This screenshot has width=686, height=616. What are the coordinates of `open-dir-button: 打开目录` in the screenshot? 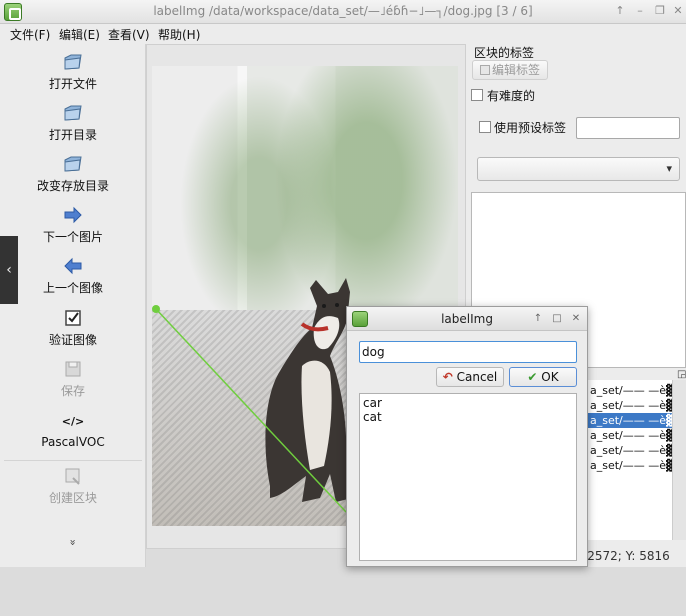 It's located at (73, 123).